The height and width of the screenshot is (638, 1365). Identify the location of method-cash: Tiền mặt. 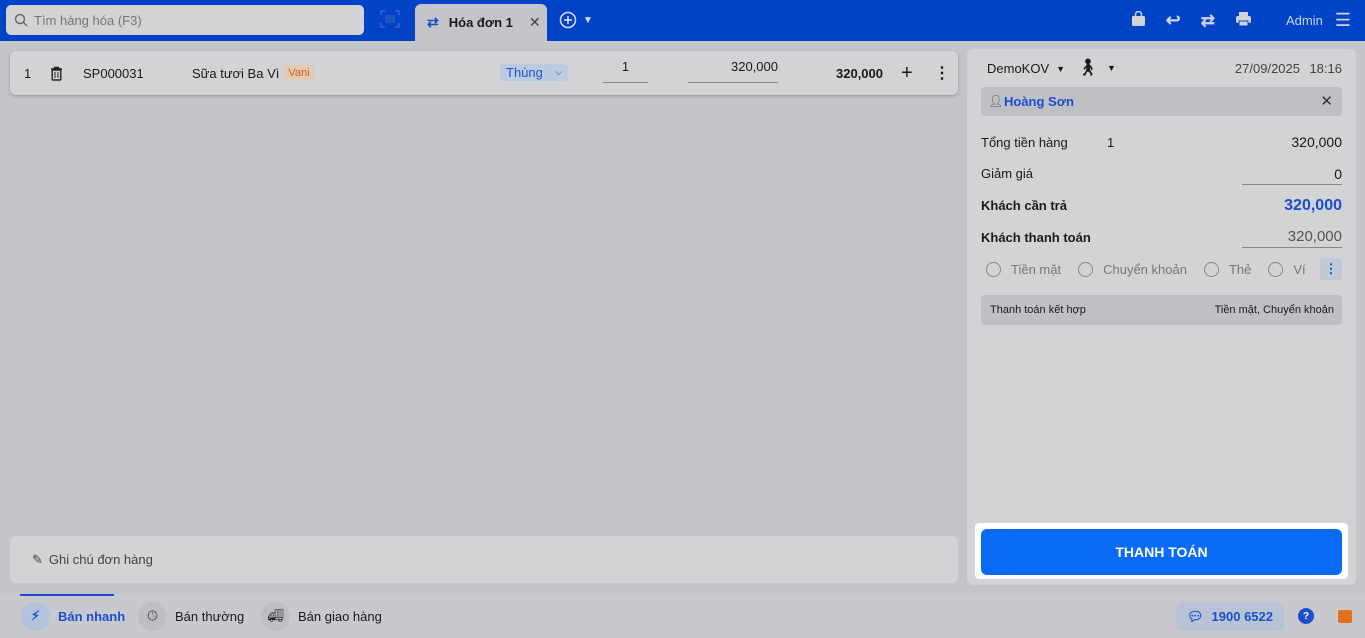
(1036, 269).